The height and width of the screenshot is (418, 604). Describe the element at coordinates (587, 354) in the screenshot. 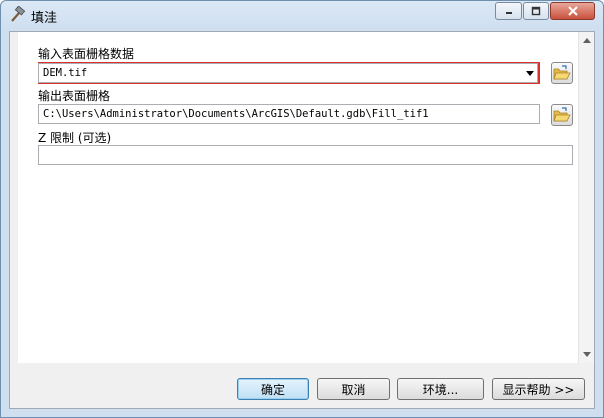

I see `scroll-down-arrow-icon` at that location.